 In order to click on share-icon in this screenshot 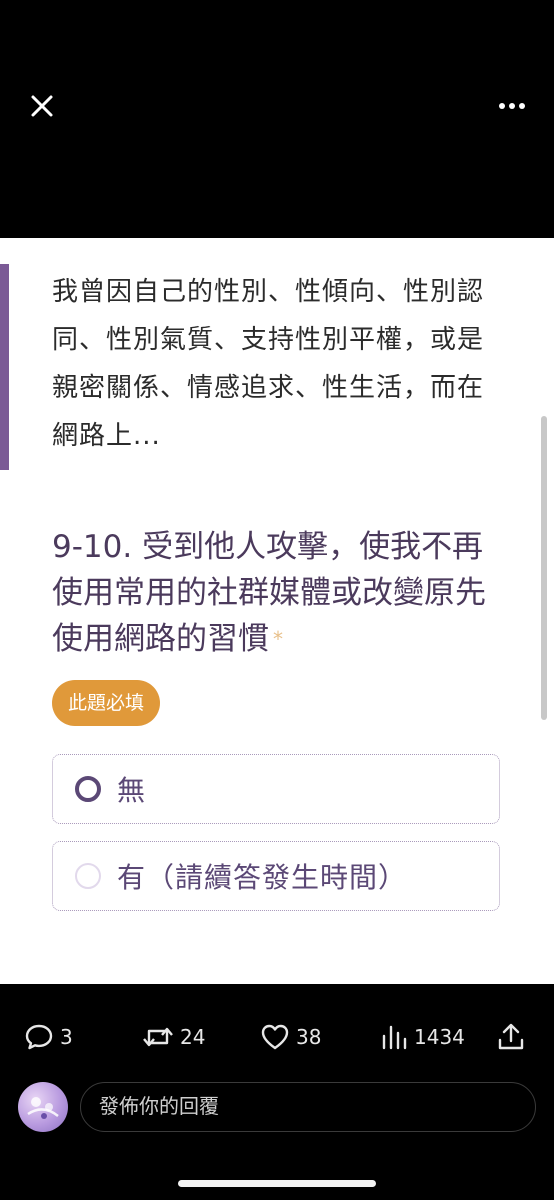, I will do `click(511, 1036)`.